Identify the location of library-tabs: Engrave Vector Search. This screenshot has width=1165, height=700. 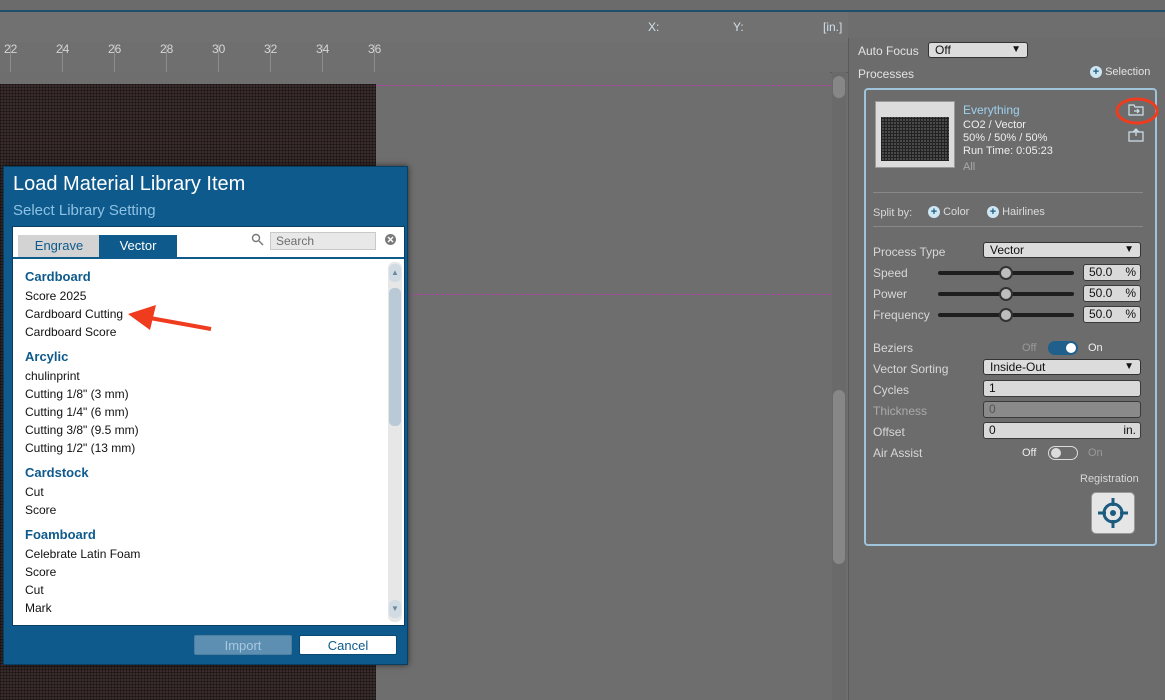
(208, 243).